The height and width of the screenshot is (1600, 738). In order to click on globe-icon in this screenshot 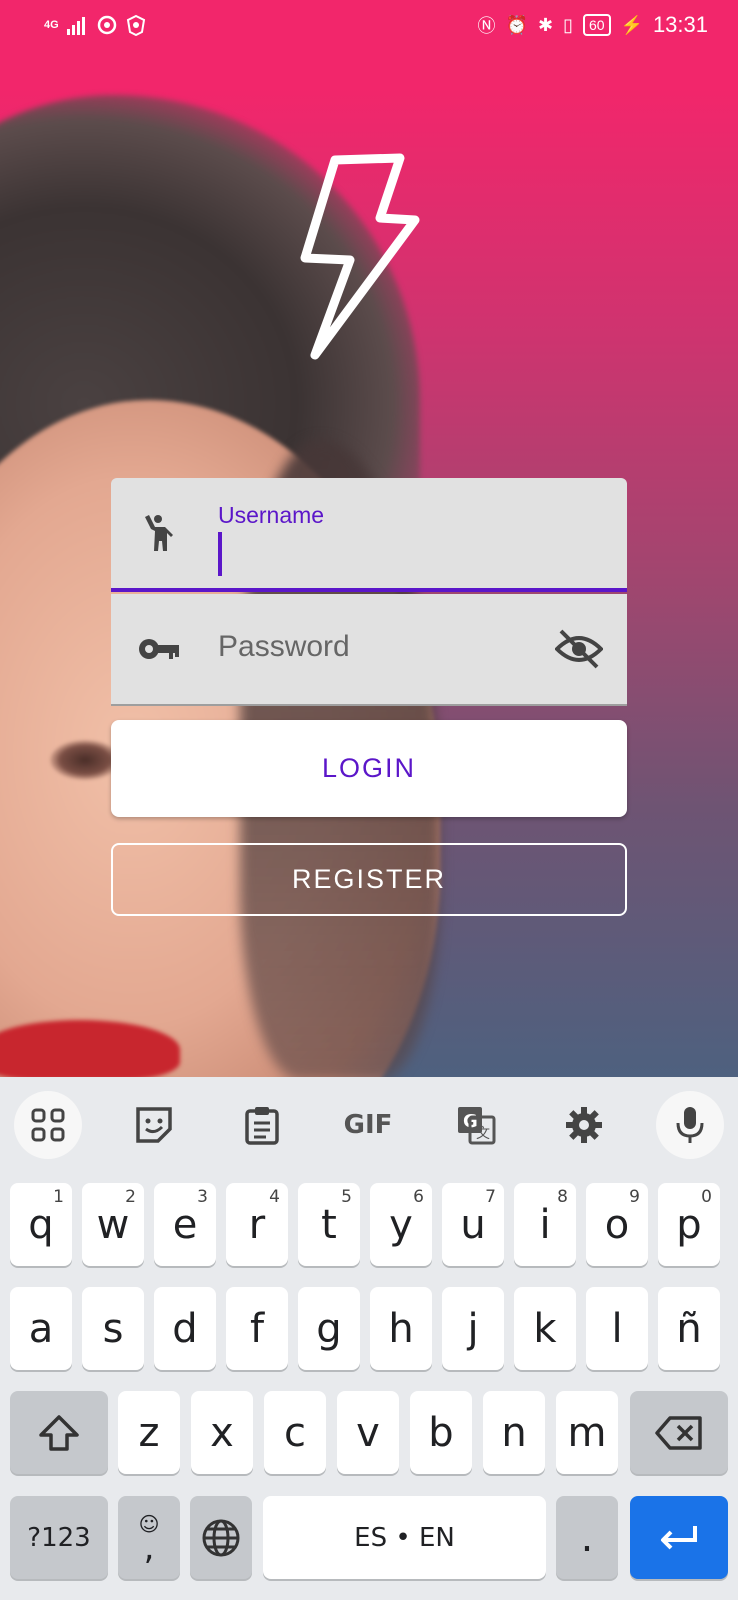, I will do `click(221, 1537)`.